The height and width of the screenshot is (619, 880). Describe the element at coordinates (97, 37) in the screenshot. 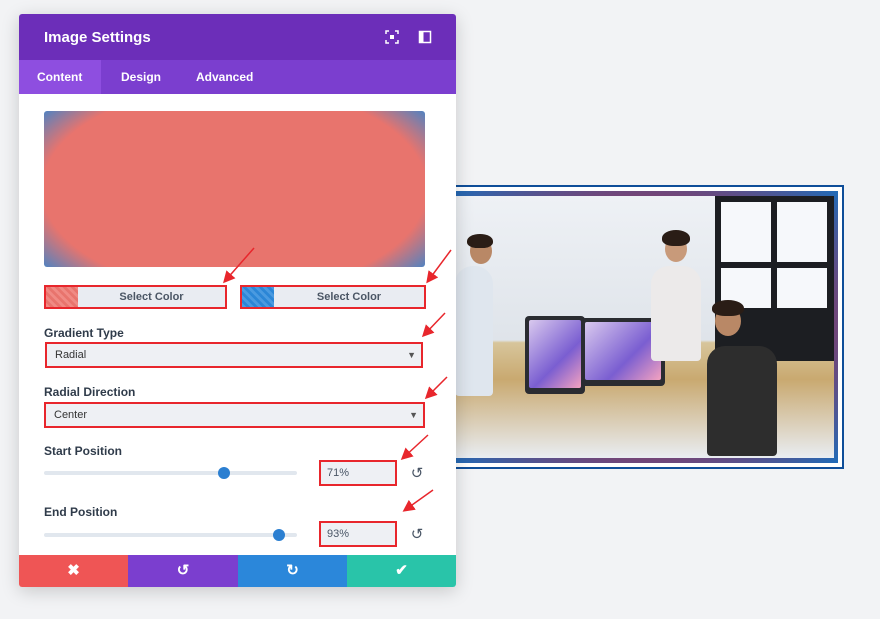

I see `modal-title: Image Settings` at that location.